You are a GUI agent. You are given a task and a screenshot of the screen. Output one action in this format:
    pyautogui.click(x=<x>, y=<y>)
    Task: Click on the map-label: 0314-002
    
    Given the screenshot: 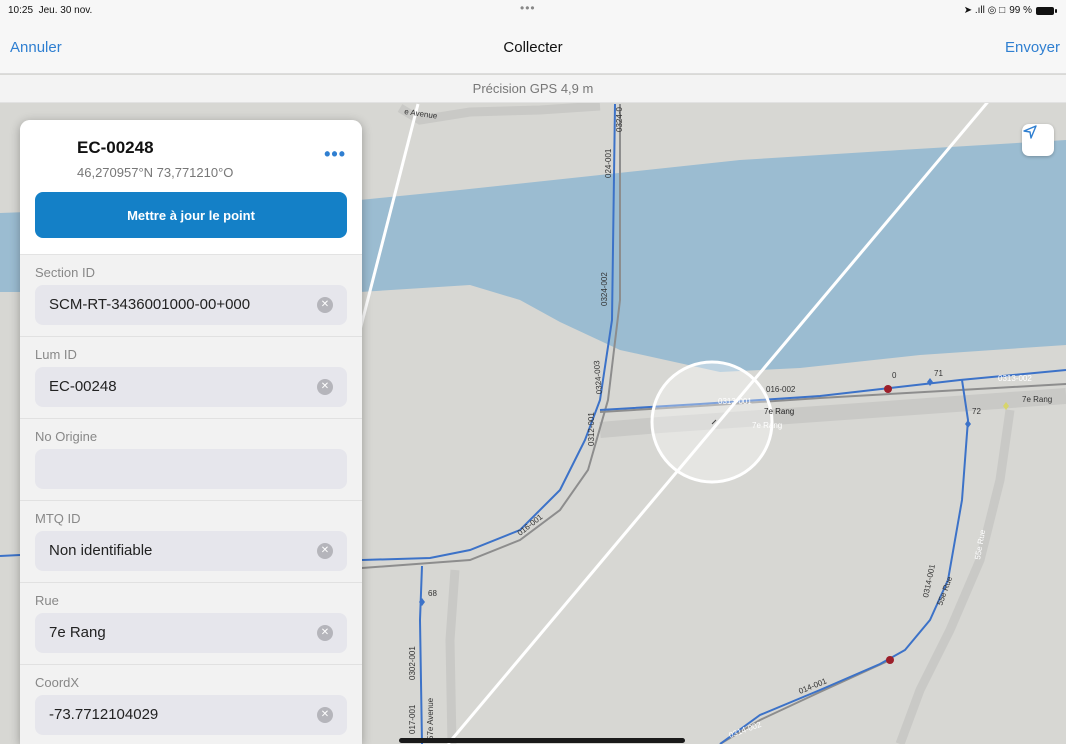 What is the action you would take?
    pyautogui.click(x=745, y=730)
    